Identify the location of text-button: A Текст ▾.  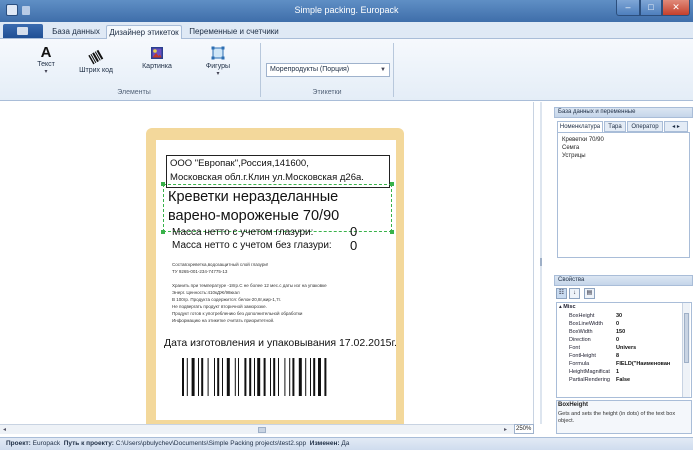
(46, 59).